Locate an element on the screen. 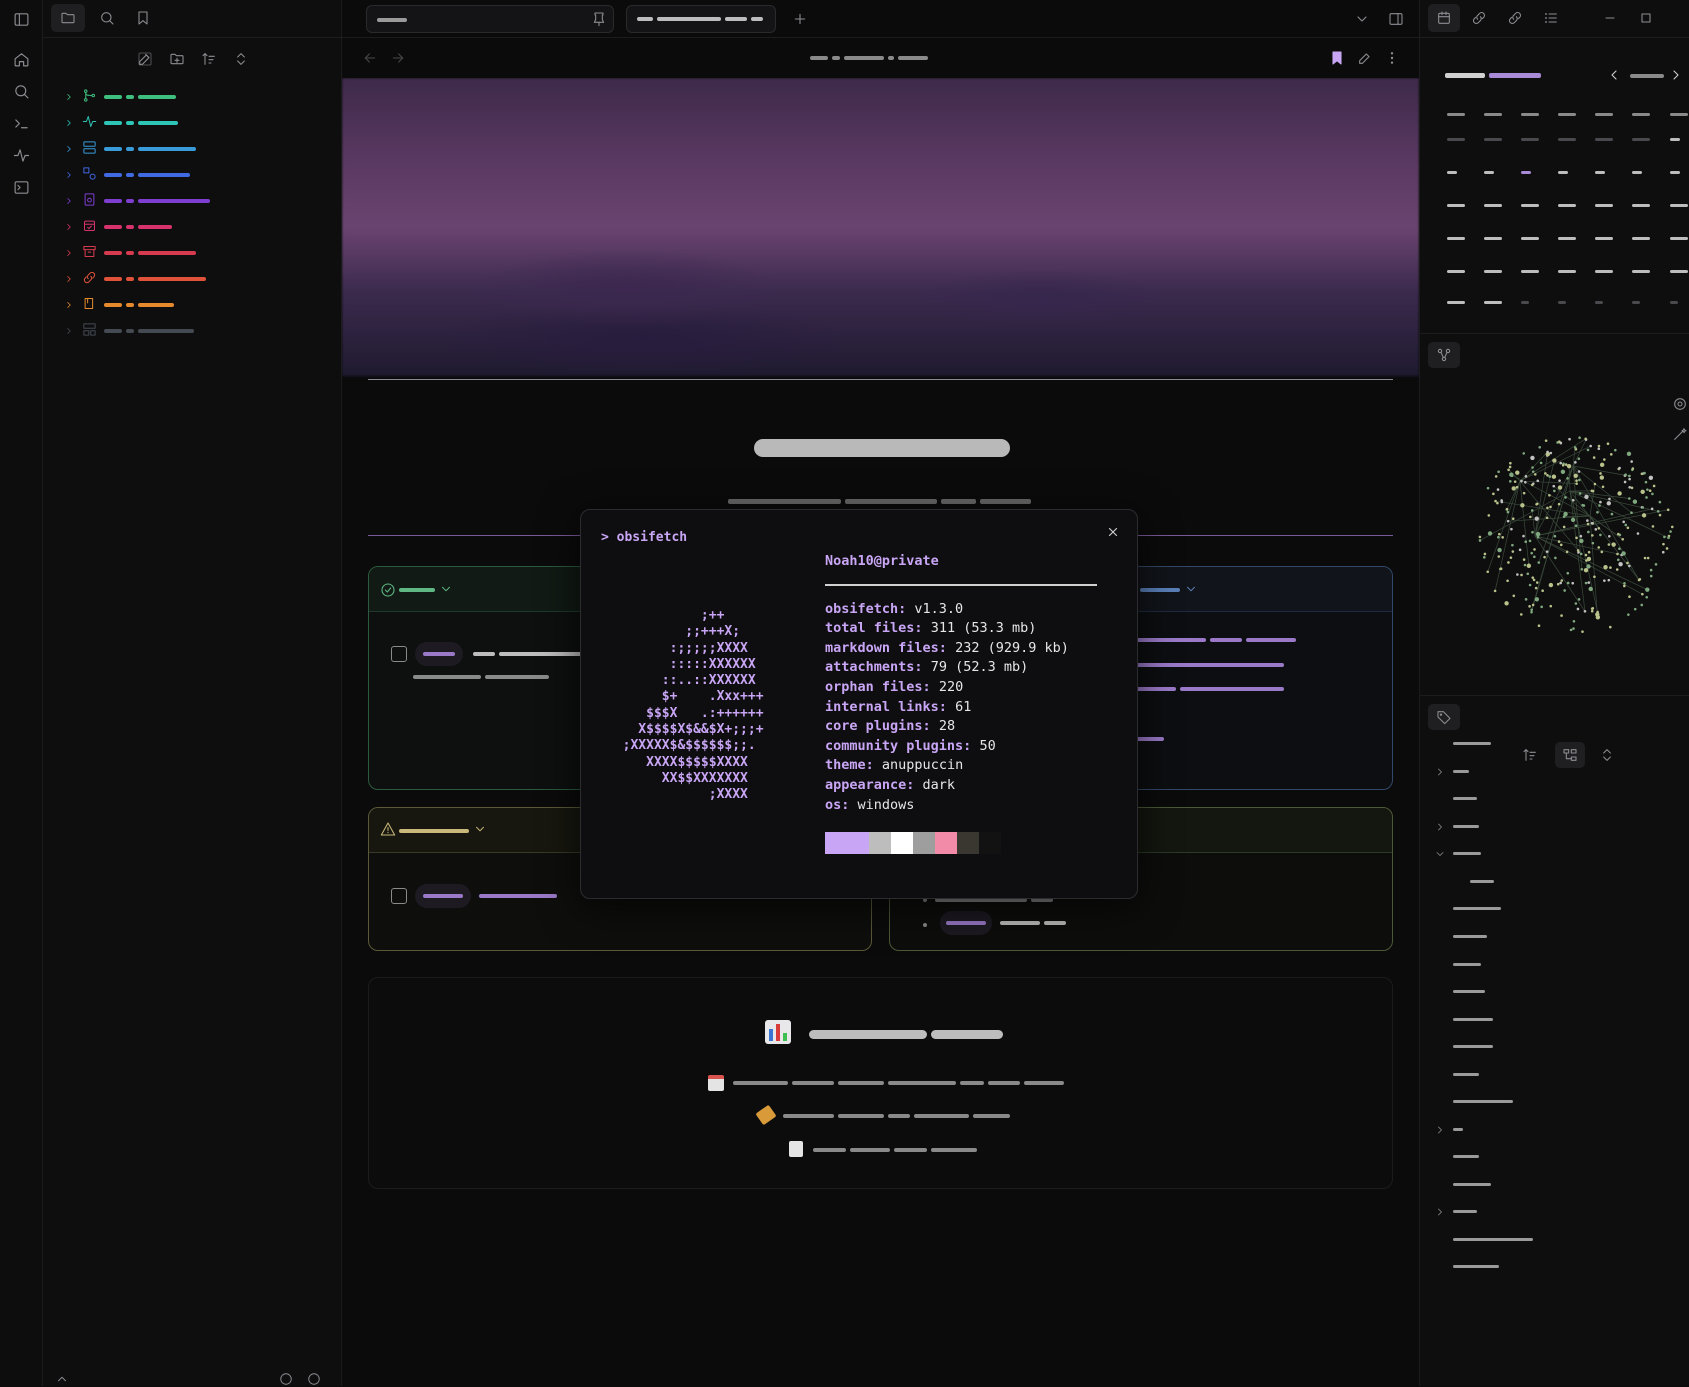 This screenshot has height=1387, width=1689. bookmark-icon is located at coordinates (143, 18).